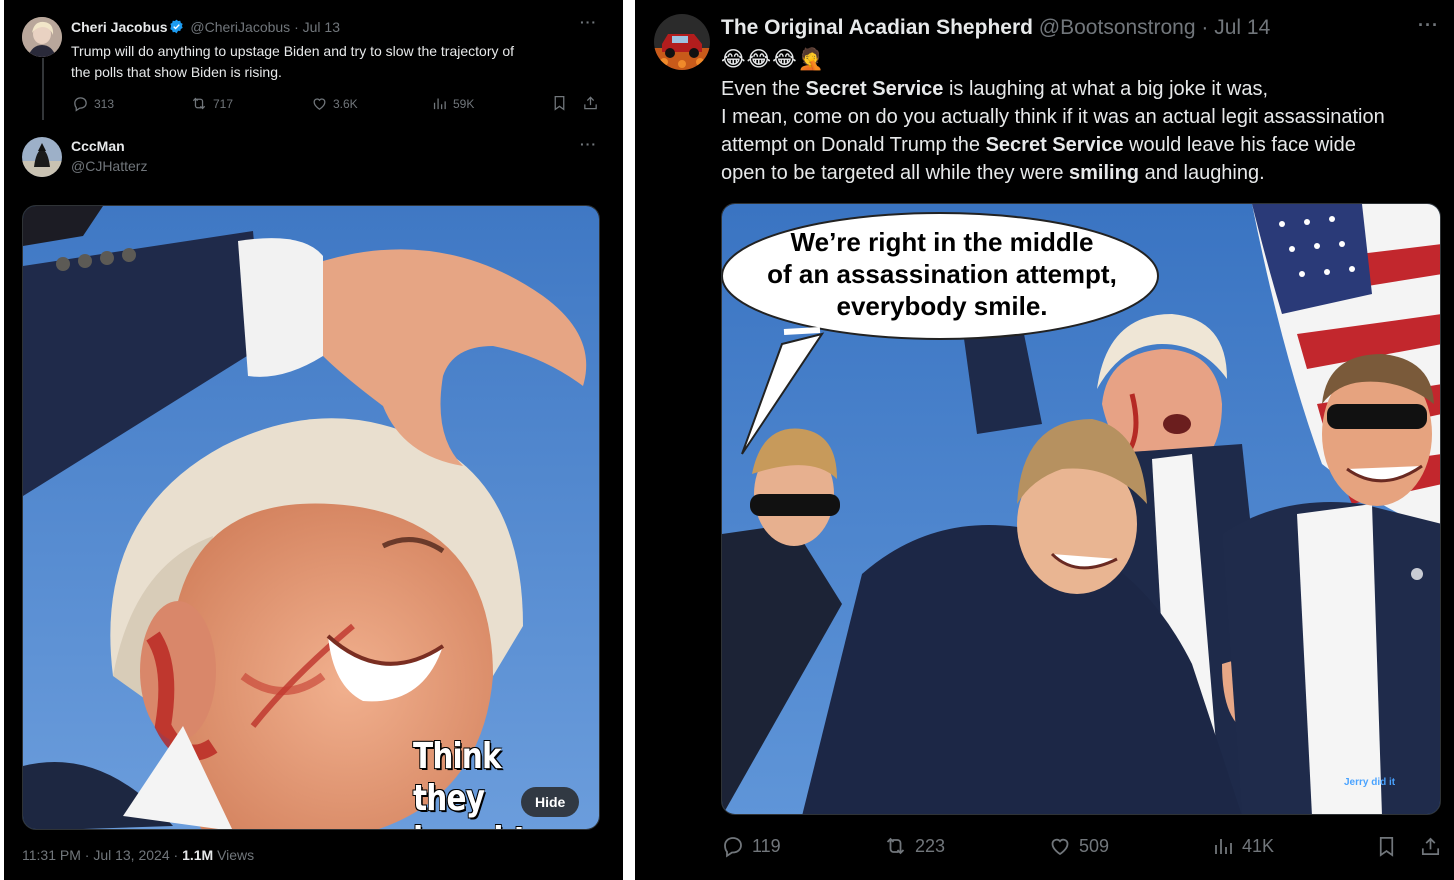 The image size is (1454, 880). What do you see at coordinates (588, 22) in the screenshot?
I see `tweet1-more-icon: ···` at bounding box center [588, 22].